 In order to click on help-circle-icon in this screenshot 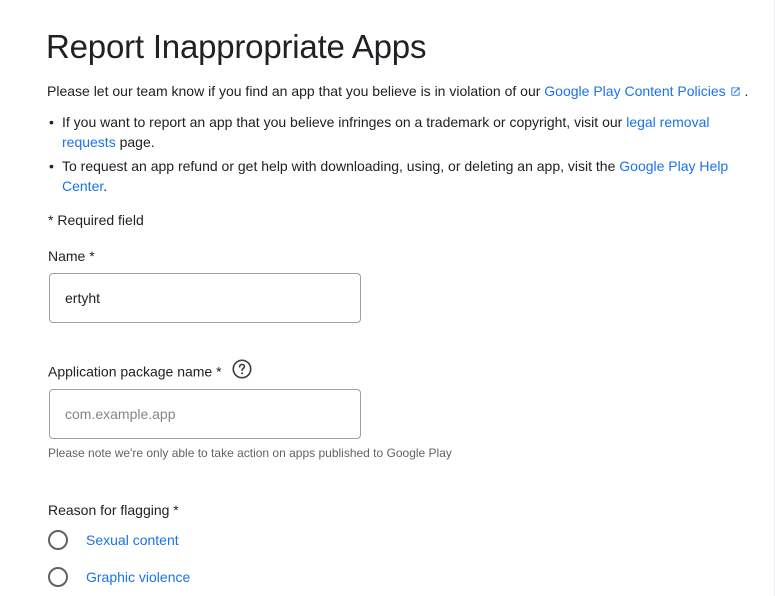, I will do `click(242, 371)`.